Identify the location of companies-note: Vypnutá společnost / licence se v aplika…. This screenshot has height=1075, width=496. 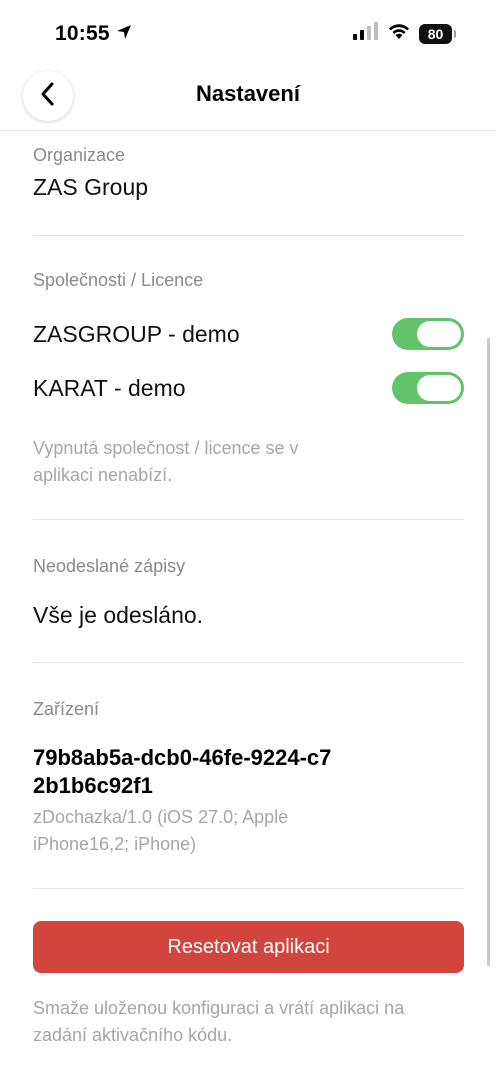
(166, 461).